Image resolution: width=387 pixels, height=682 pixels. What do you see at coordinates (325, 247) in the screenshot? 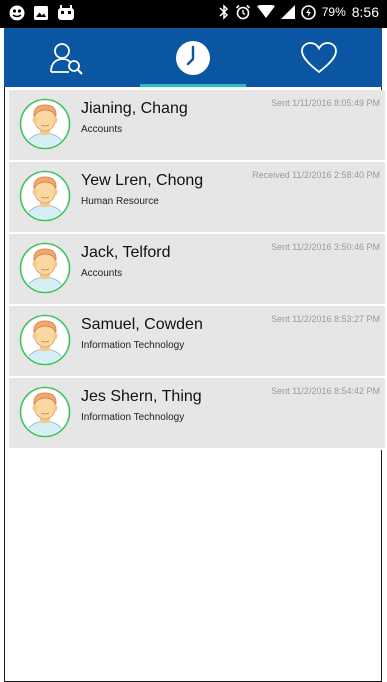
I see `message-timestamp: Sent 11/2/2016 3:50:46 PM` at bounding box center [325, 247].